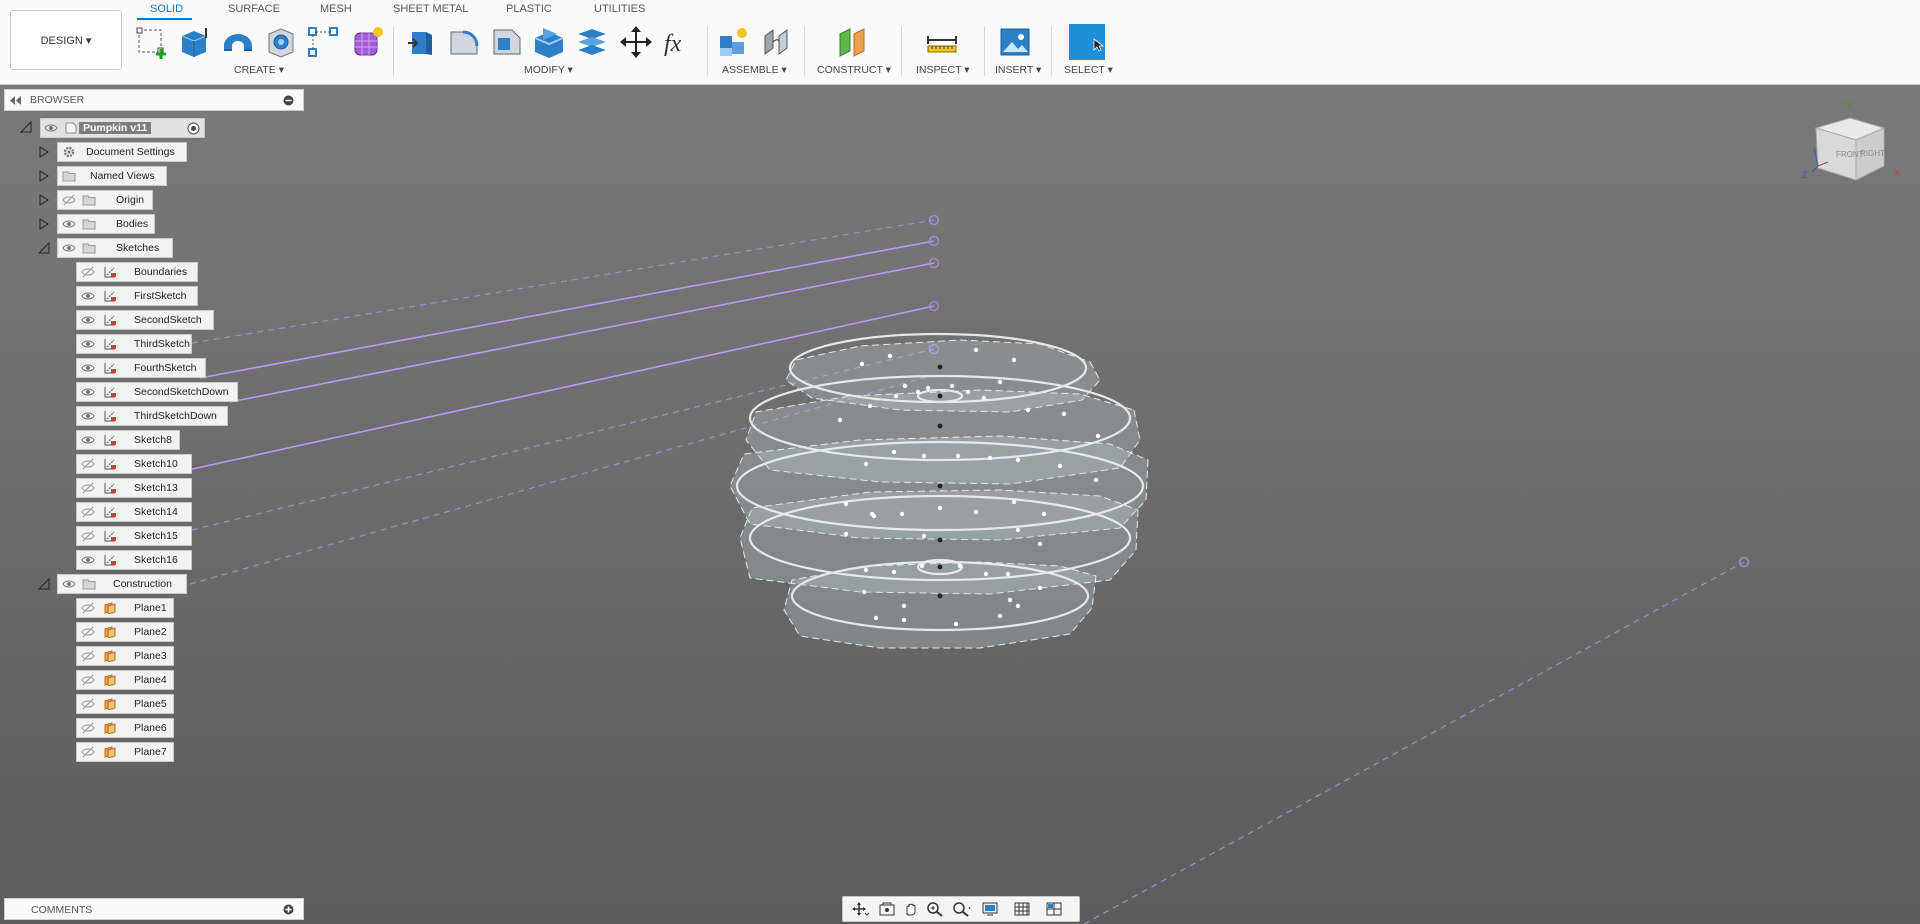 This screenshot has height=924, width=1920. What do you see at coordinates (288, 100) in the screenshot?
I see `browser-options-icon` at bounding box center [288, 100].